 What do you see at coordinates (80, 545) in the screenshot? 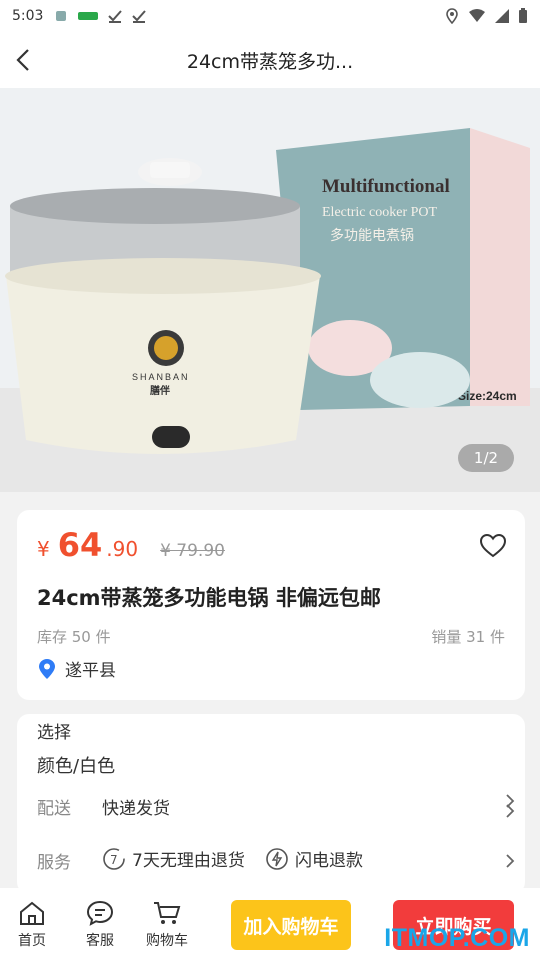
I see `price-integer: 64` at bounding box center [80, 545].